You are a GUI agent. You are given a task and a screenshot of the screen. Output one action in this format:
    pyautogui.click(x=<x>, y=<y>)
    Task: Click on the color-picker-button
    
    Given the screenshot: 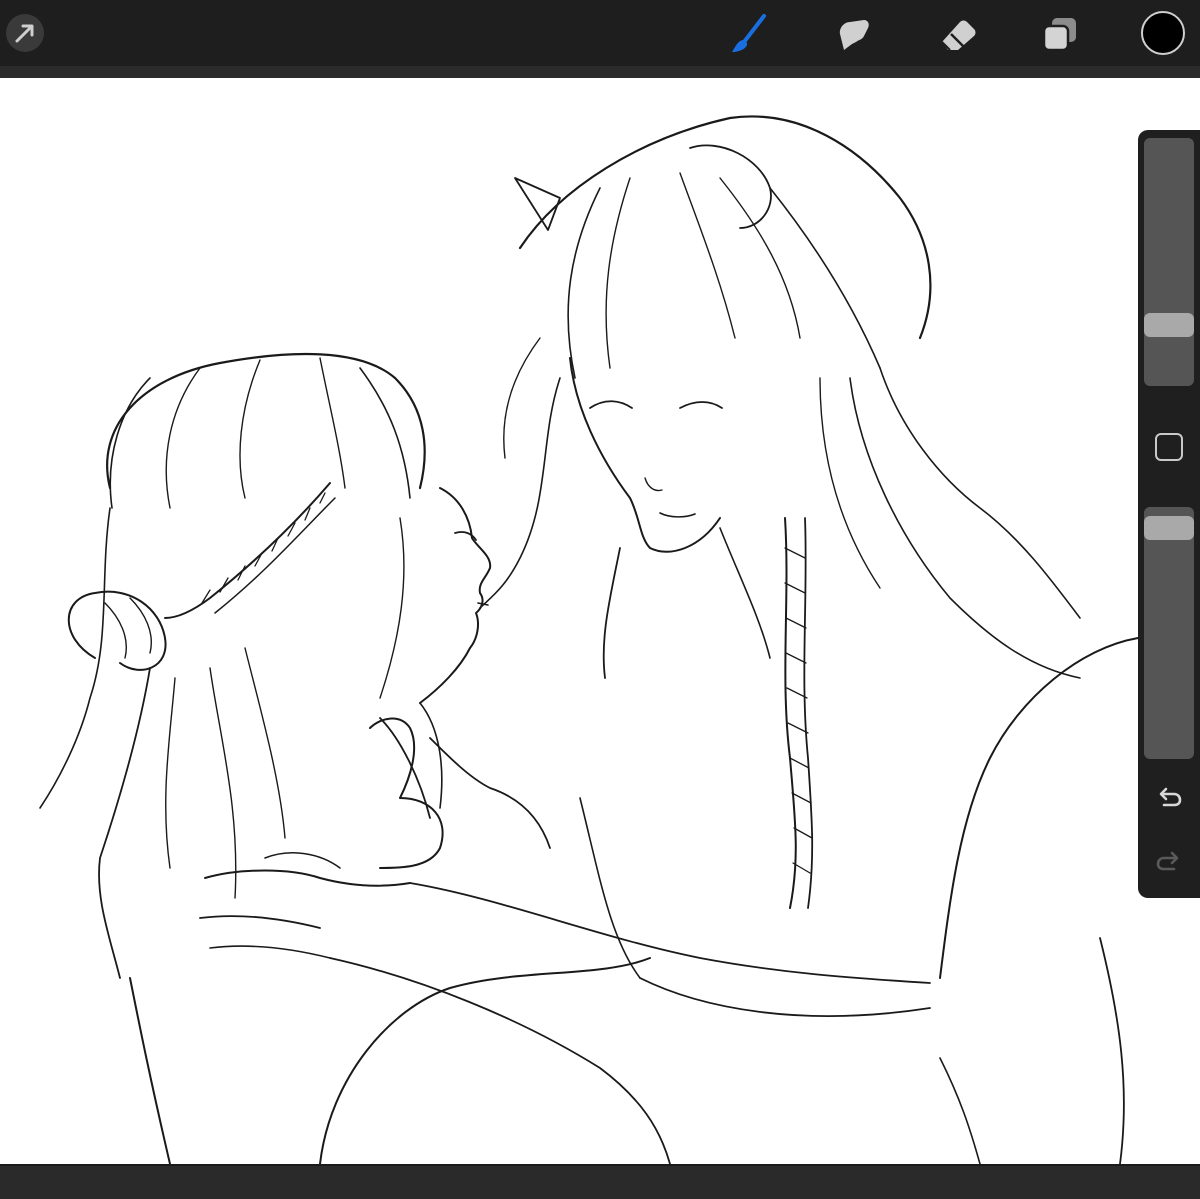 What is the action you would take?
    pyautogui.click(x=1163, y=33)
    